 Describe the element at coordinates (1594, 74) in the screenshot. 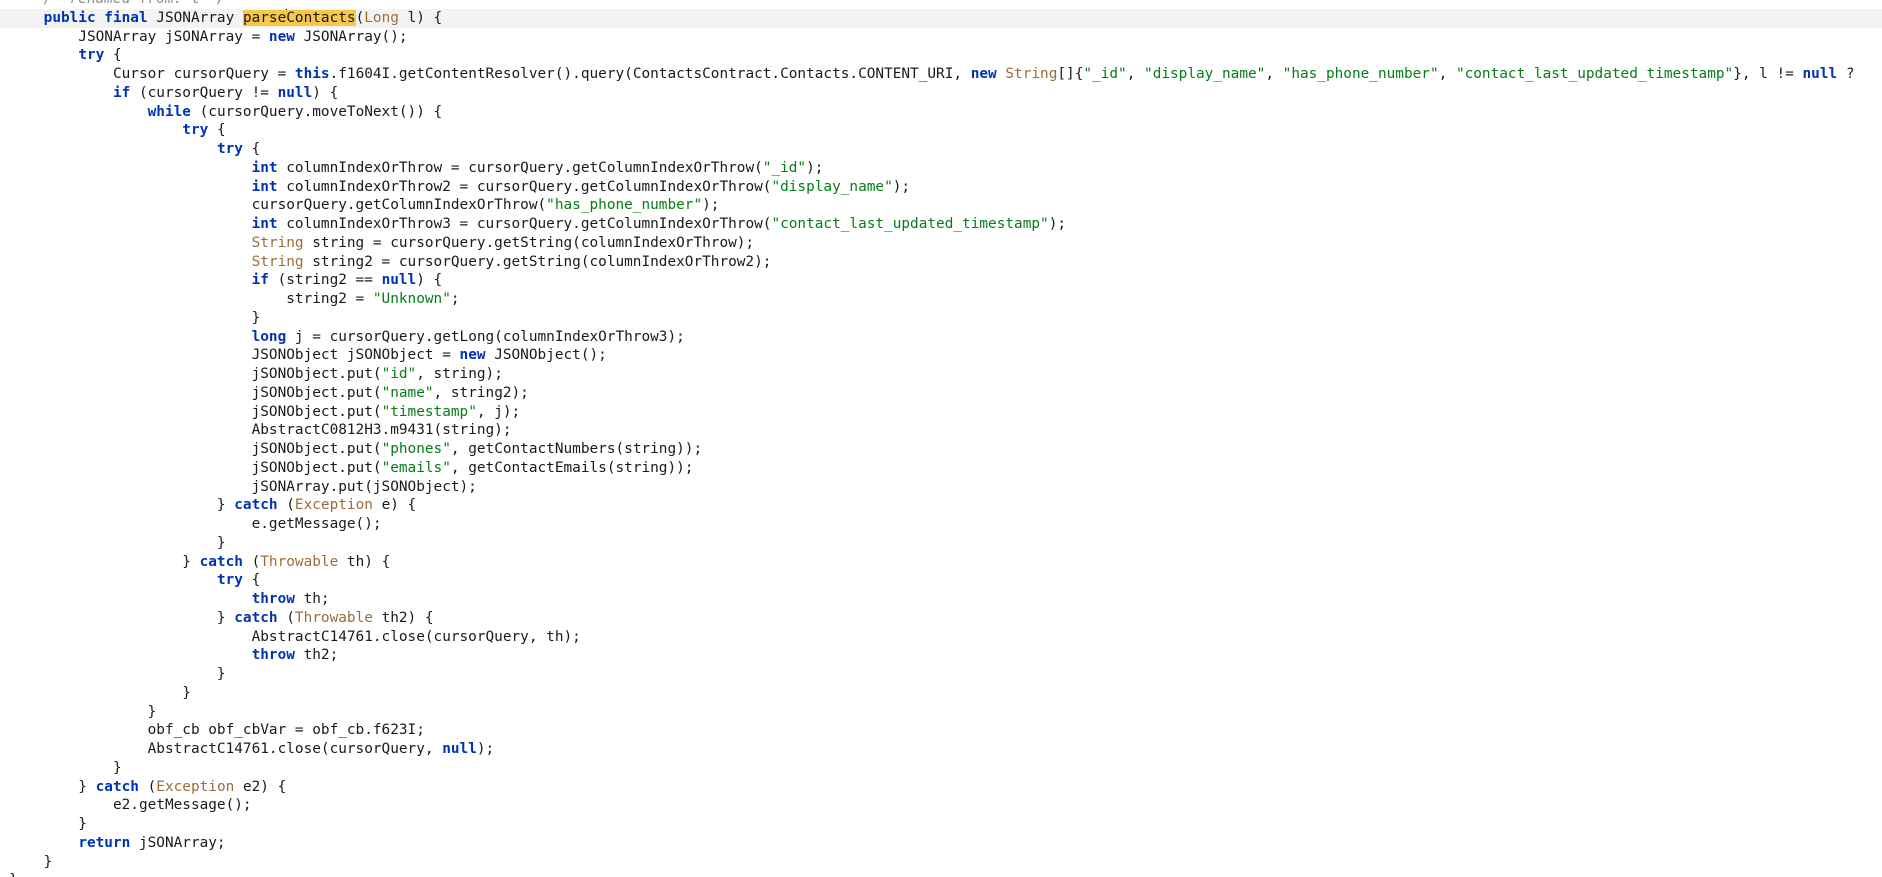

I see `code-token: "contact_last_updated_timestamp"` at that location.